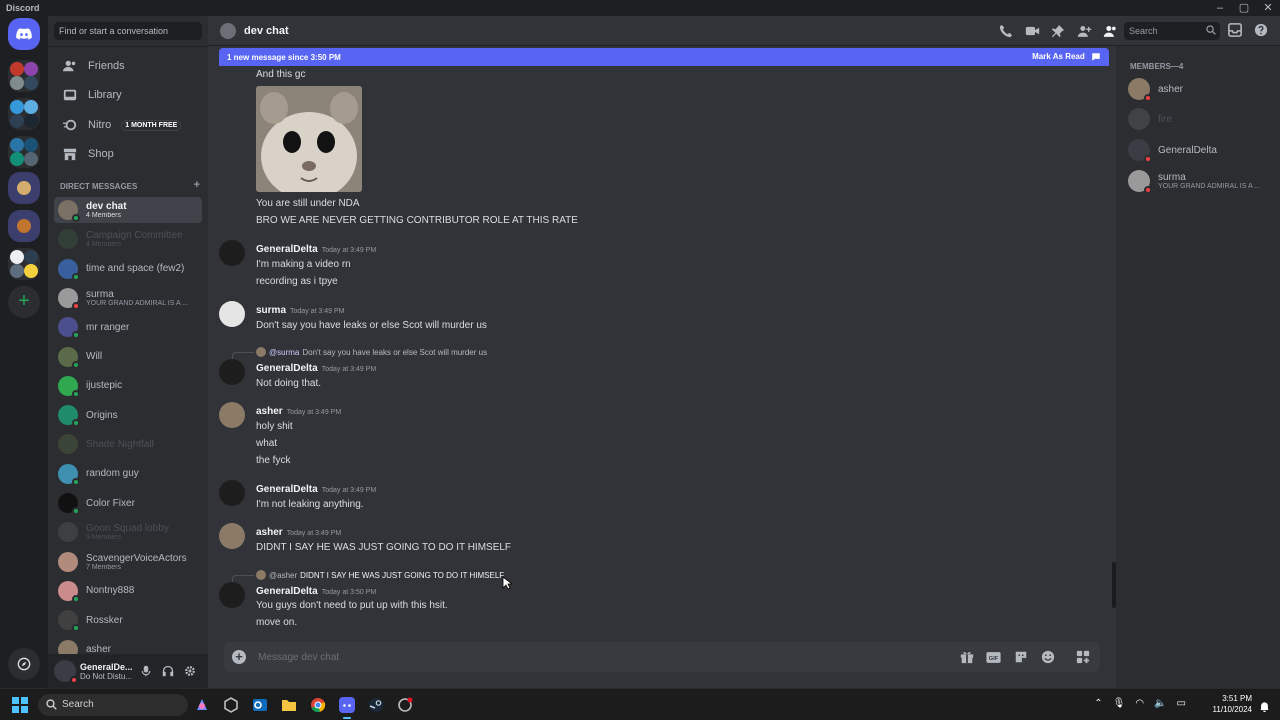  What do you see at coordinates (1235, 32) in the screenshot?
I see `inbox-button` at bounding box center [1235, 32].